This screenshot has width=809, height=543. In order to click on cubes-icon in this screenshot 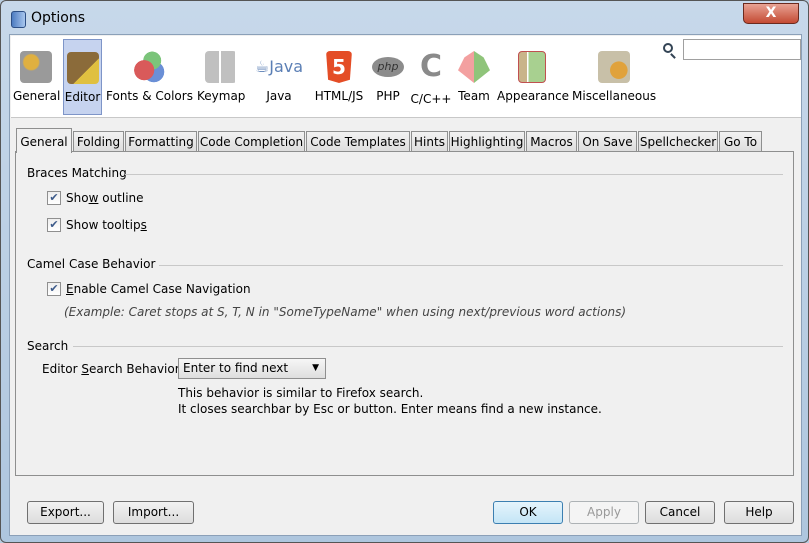, I will do `click(474, 67)`.